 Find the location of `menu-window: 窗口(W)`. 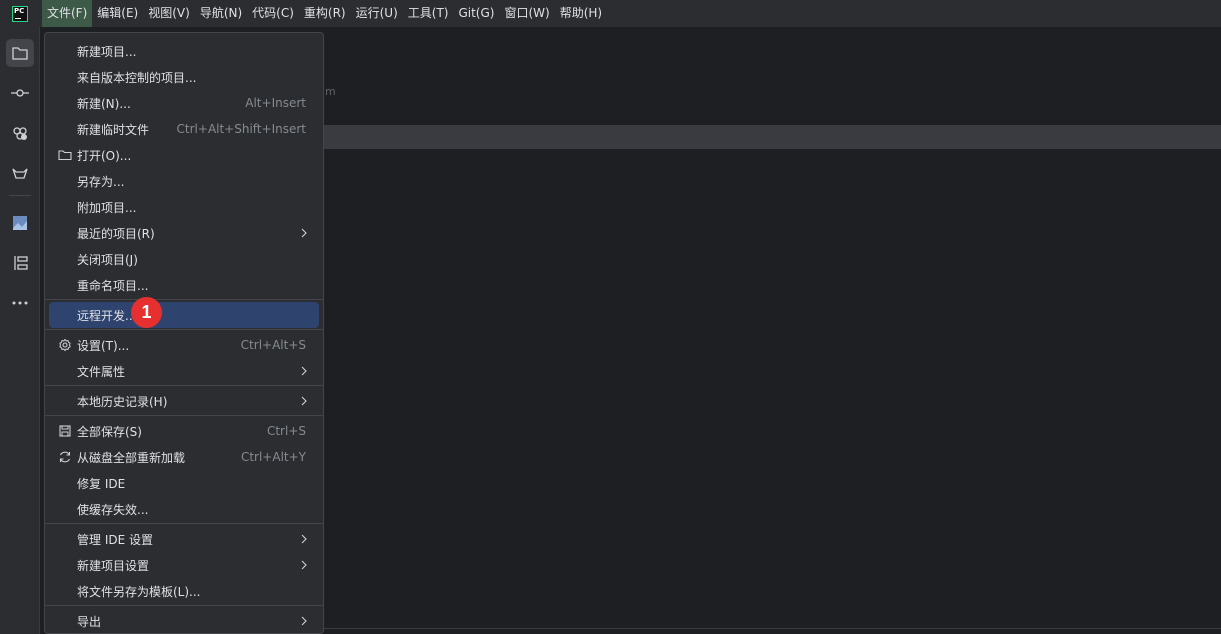

menu-window: 窗口(W) is located at coordinates (526, 13).